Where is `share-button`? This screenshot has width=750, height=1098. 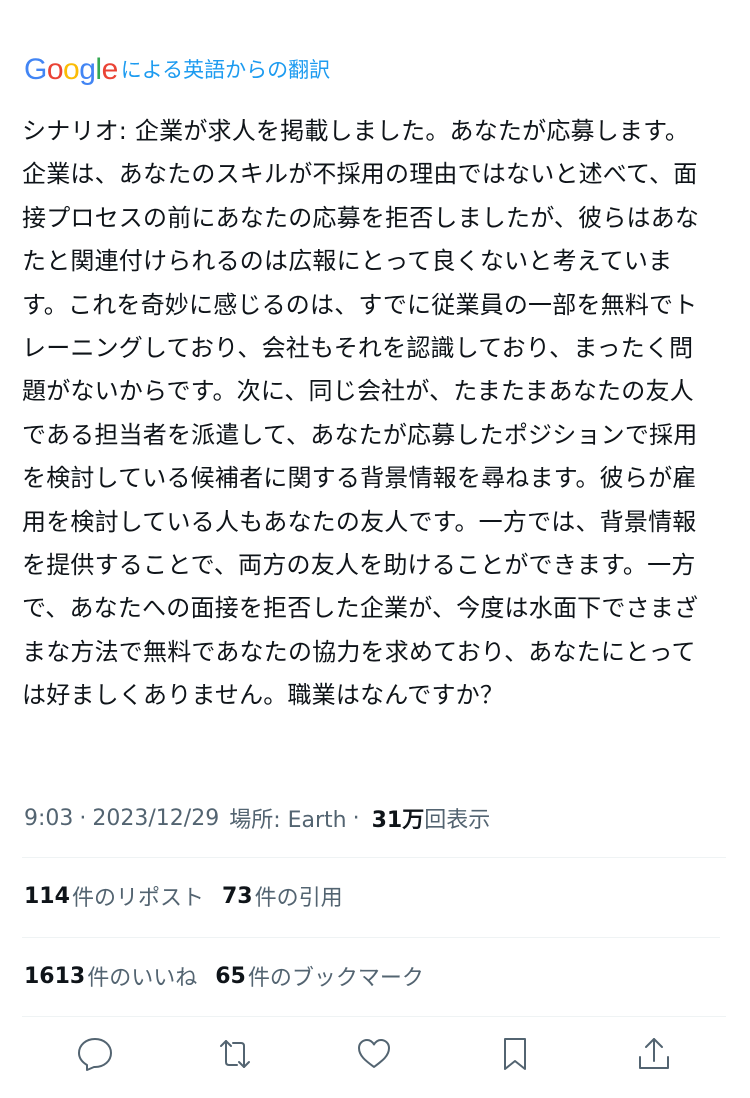 share-button is located at coordinates (654, 1056).